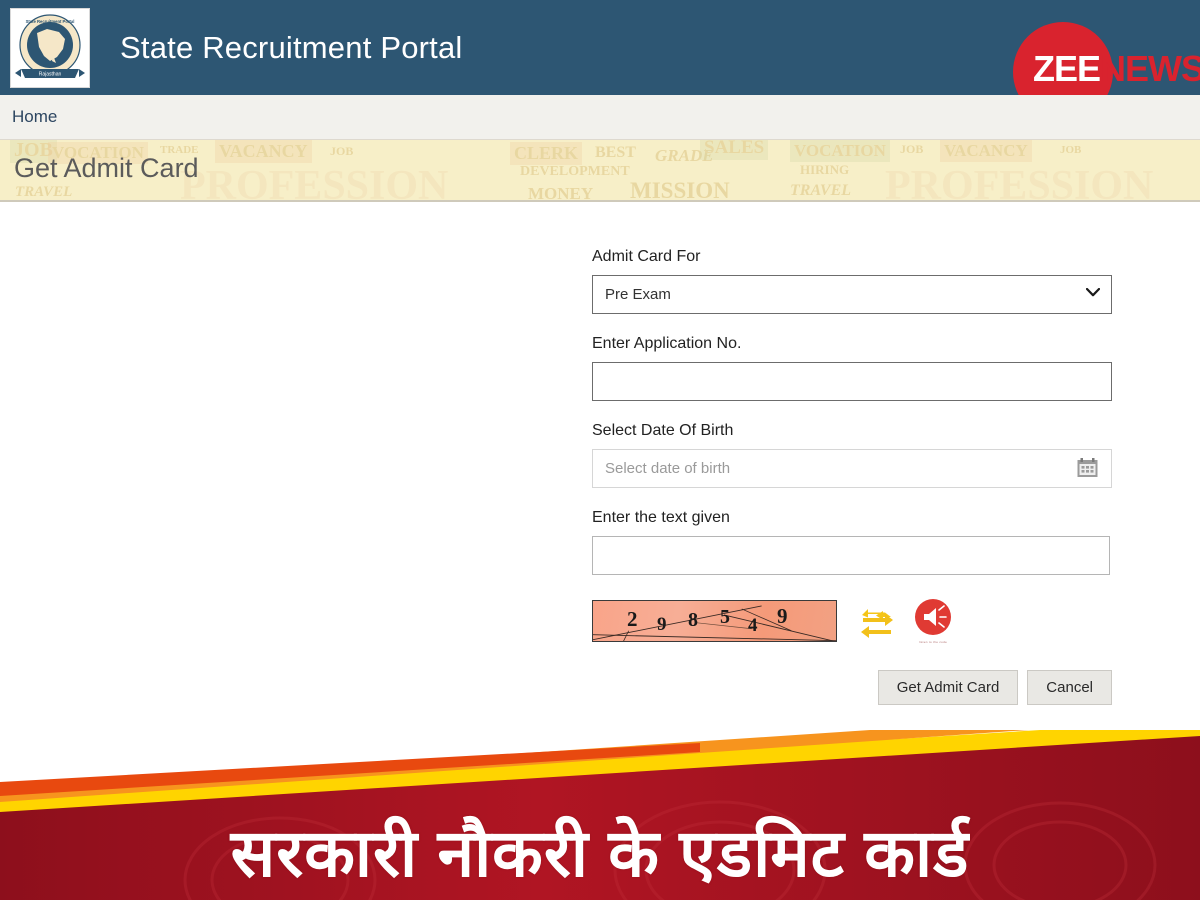  Describe the element at coordinates (933, 642) in the screenshot. I see `audio-caption: listen to the code` at that location.